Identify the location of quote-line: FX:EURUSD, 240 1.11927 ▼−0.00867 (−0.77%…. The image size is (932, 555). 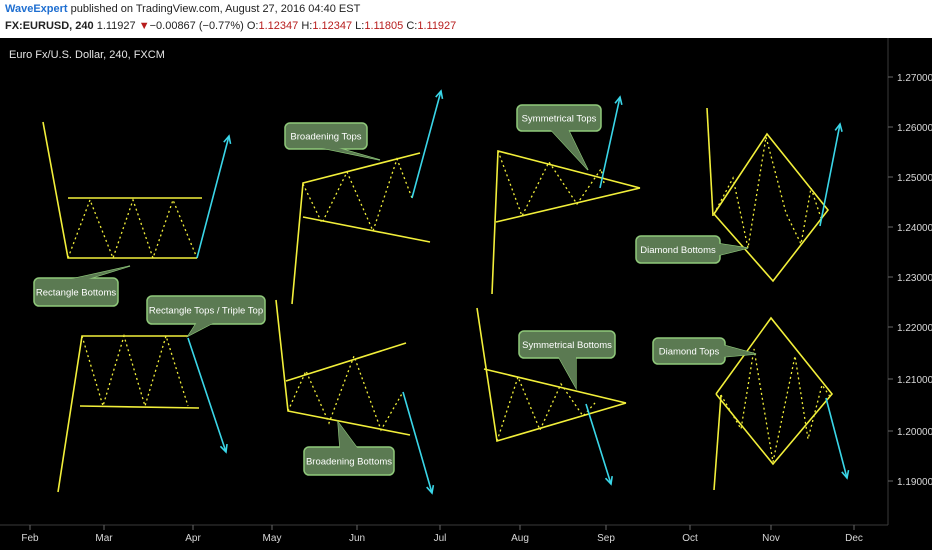
(230, 26).